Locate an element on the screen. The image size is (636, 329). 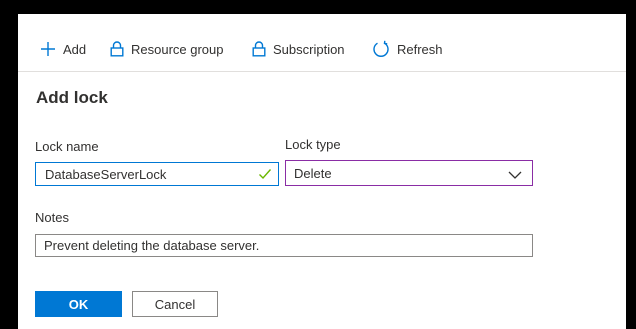
cancel-button: Cancel is located at coordinates (175, 304).